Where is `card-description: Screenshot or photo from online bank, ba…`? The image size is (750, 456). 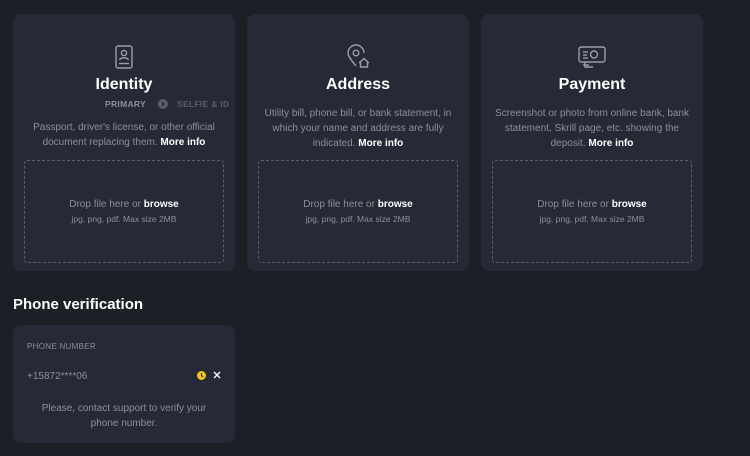
card-description: Screenshot or photo from online bank, ba… is located at coordinates (592, 128).